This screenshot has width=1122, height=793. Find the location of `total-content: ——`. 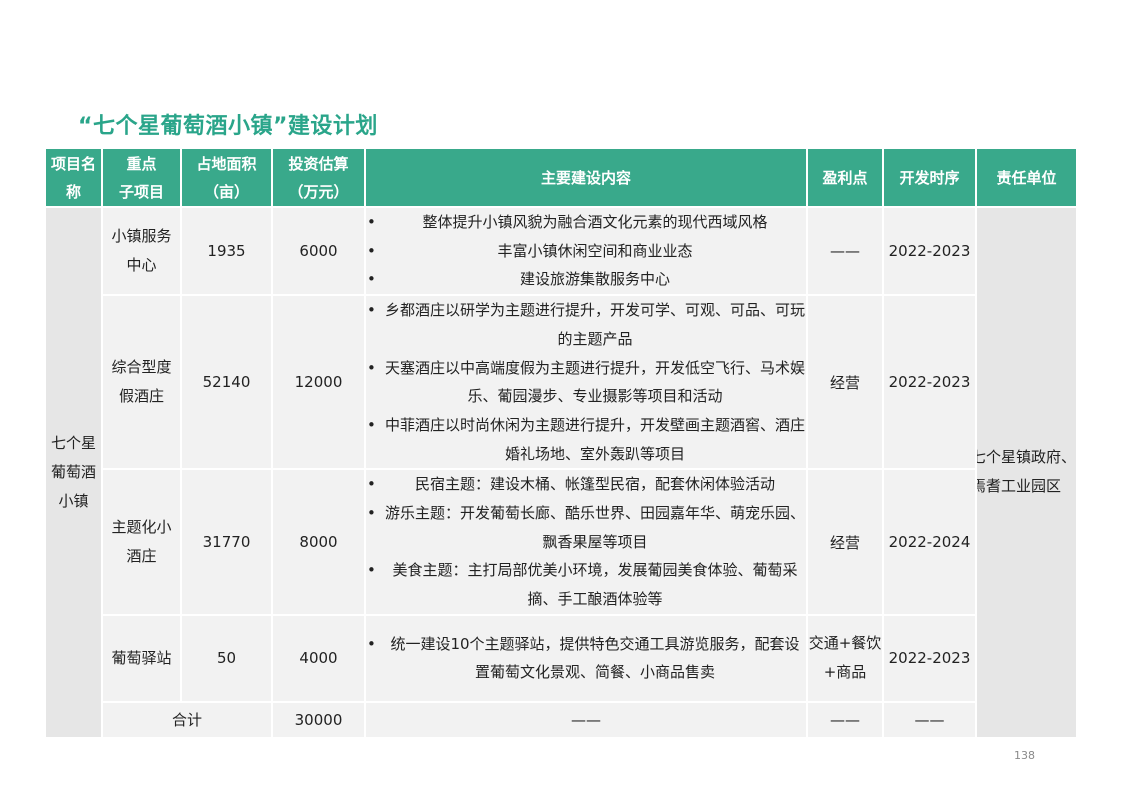

total-content: —— is located at coordinates (586, 719).